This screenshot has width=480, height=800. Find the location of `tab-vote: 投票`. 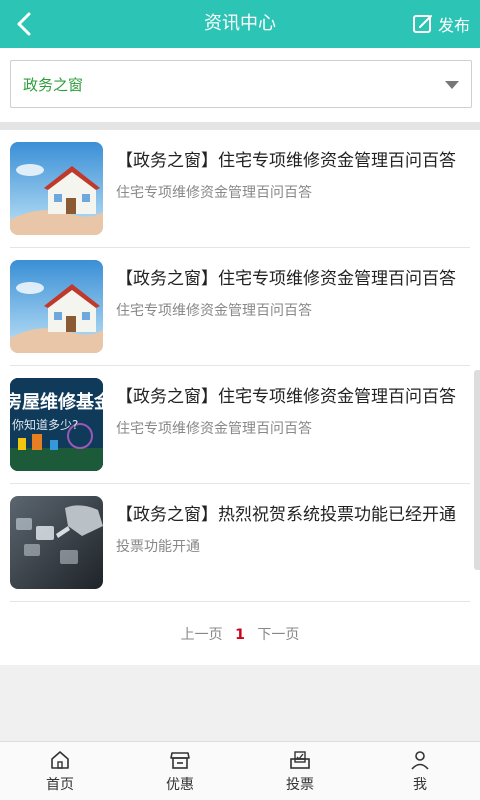

tab-vote: 投票 is located at coordinates (300, 771).